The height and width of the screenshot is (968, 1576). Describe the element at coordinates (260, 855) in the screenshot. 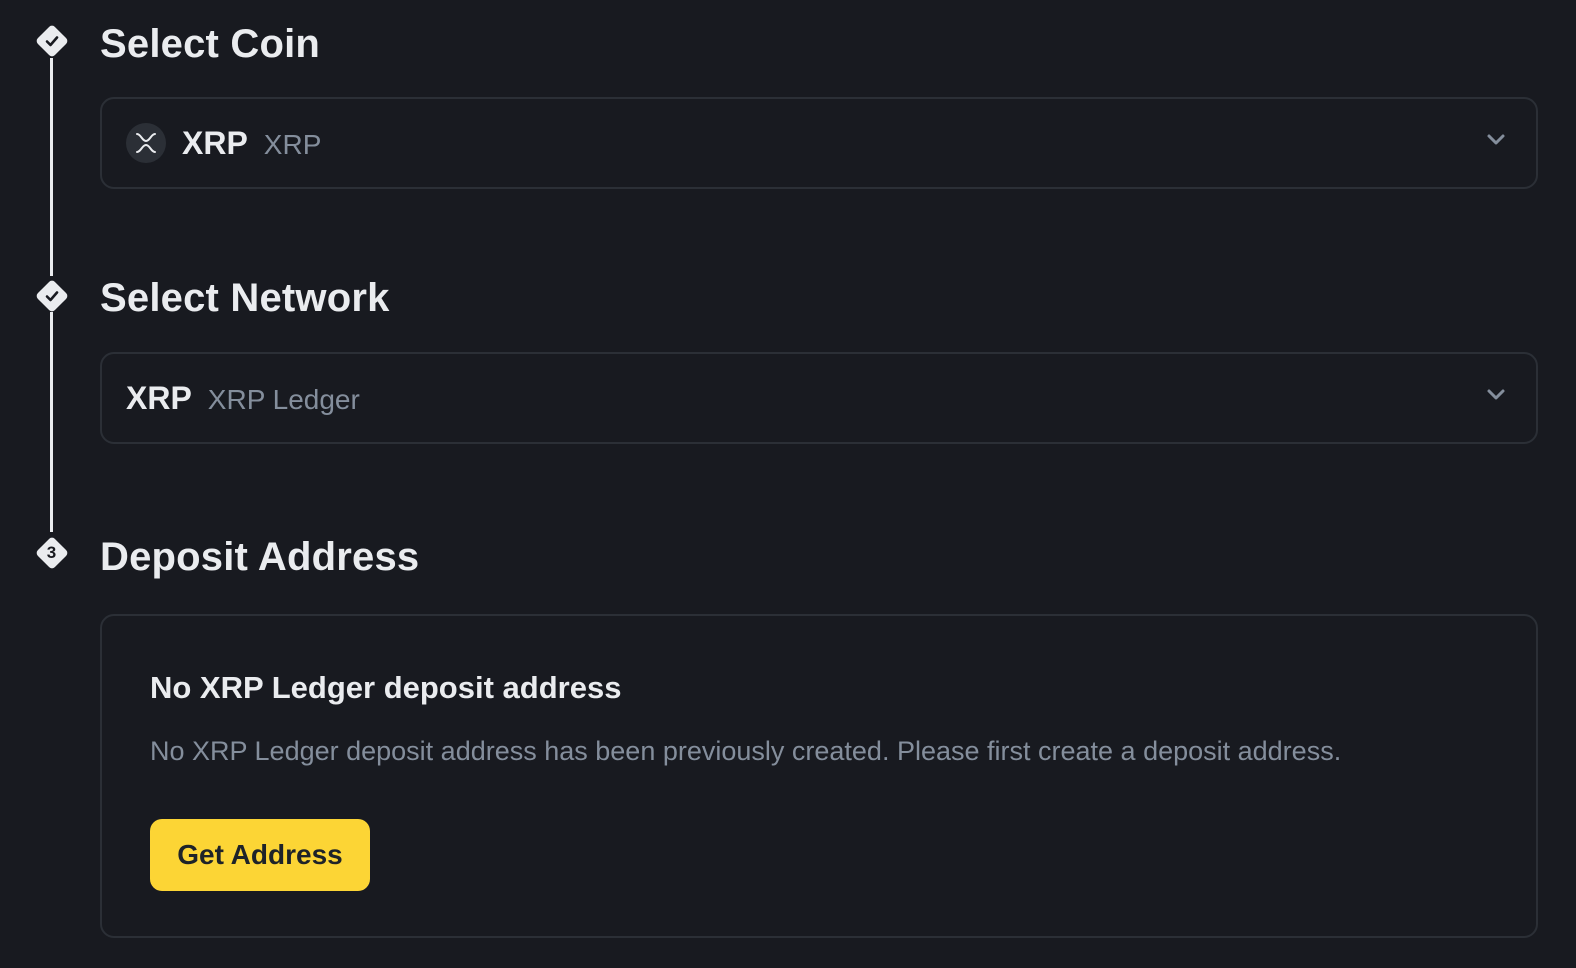

I see `get-address-button: Get Address` at that location.